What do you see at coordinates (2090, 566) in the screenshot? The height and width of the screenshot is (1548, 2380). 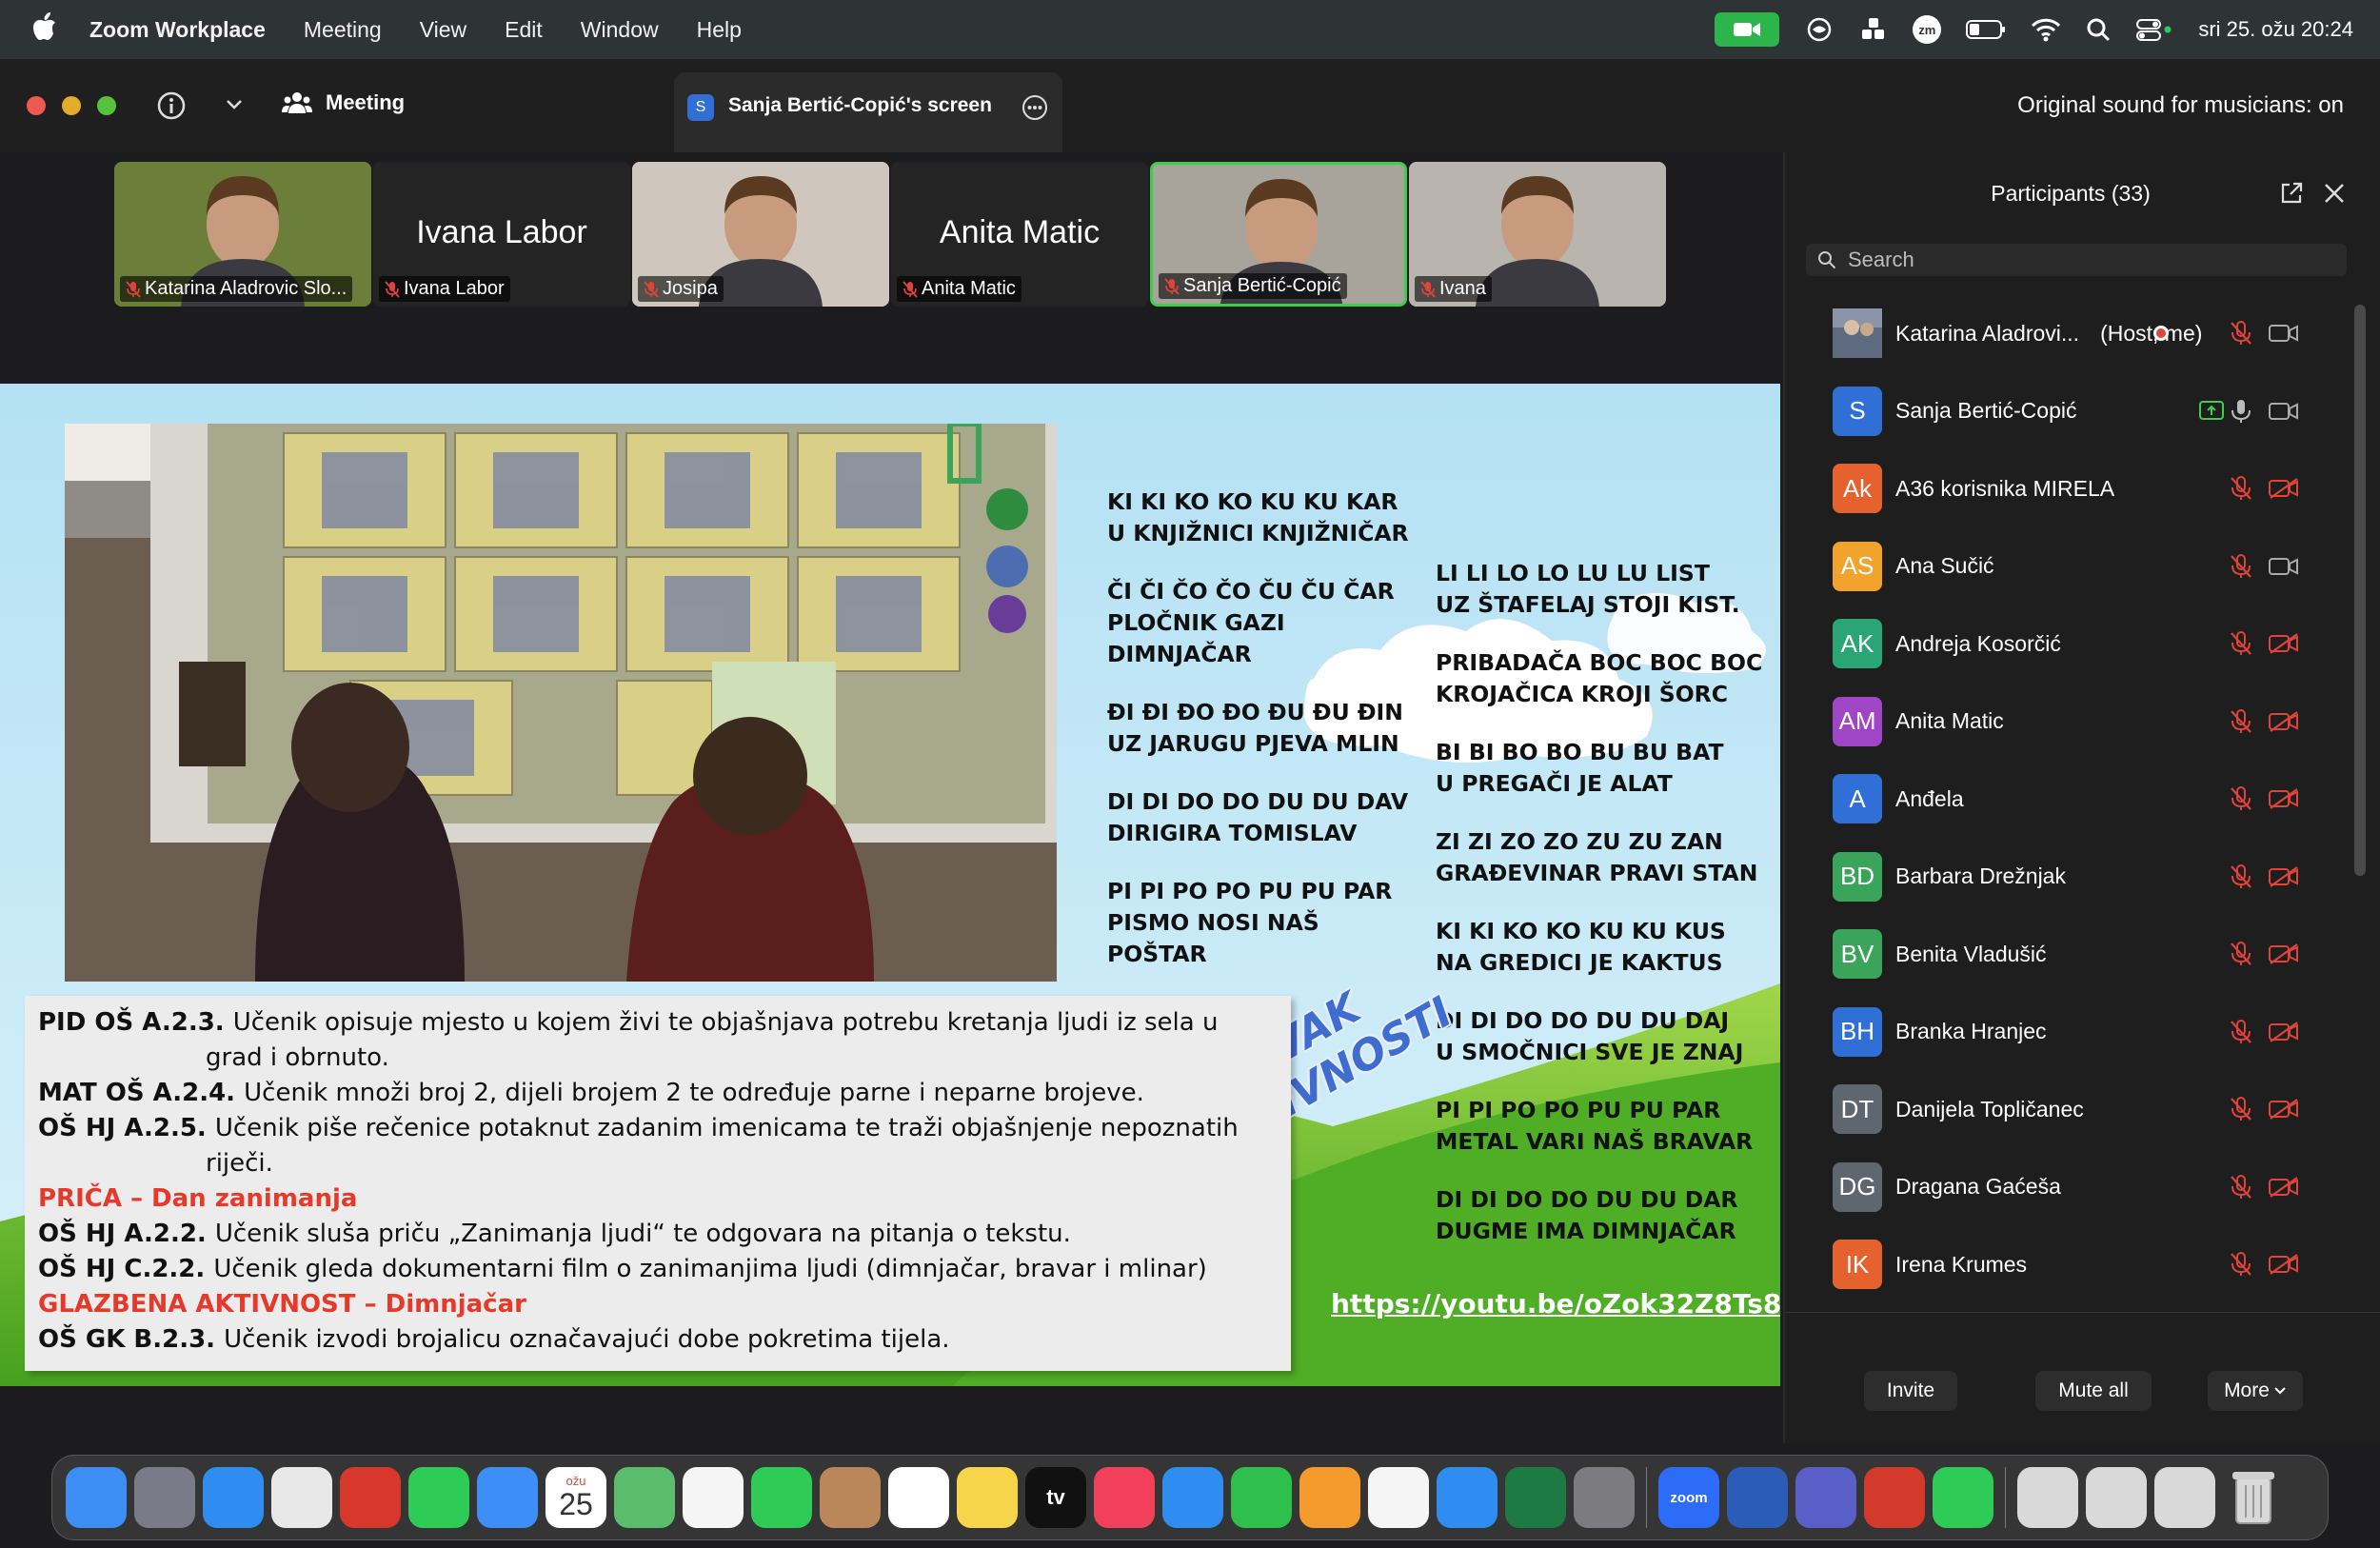 I see `participant-row: AS Ana Sučić` at bounding box center [2090, 566].